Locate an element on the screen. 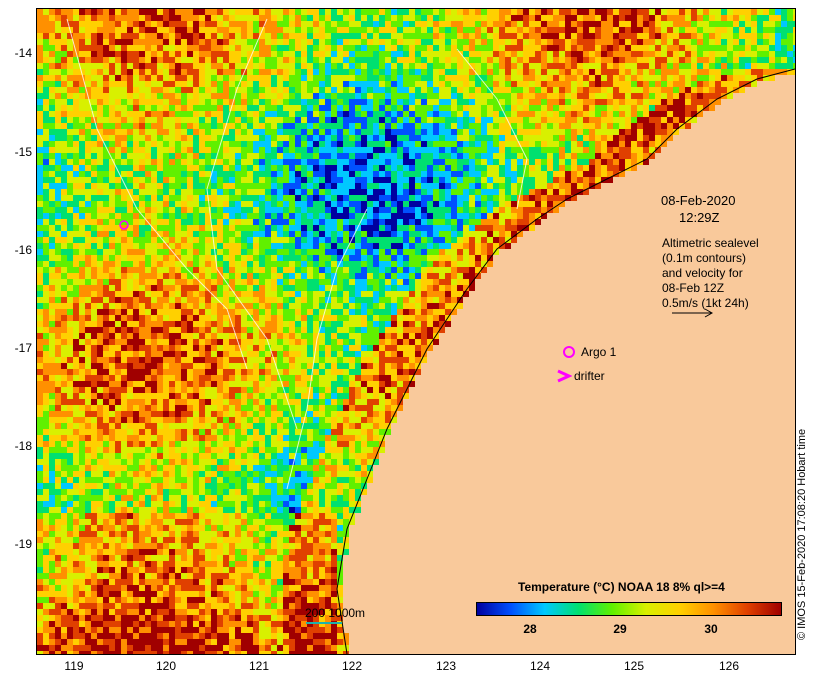 The height and width of the screenshot is (680, 820). map-date: 08-Feb-2020 is located at coordinates (698, 200).